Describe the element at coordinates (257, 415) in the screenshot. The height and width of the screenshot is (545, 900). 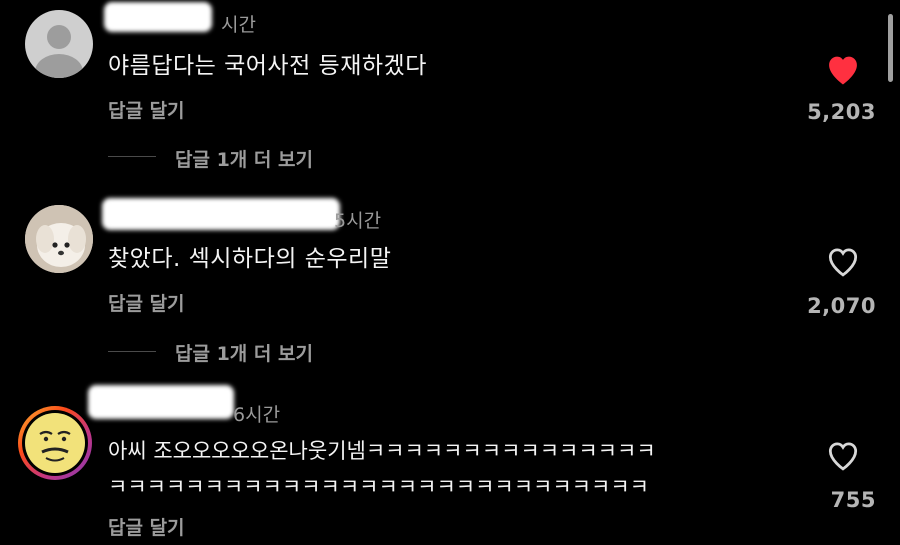
I see `comment-time: 6시간` at that location.